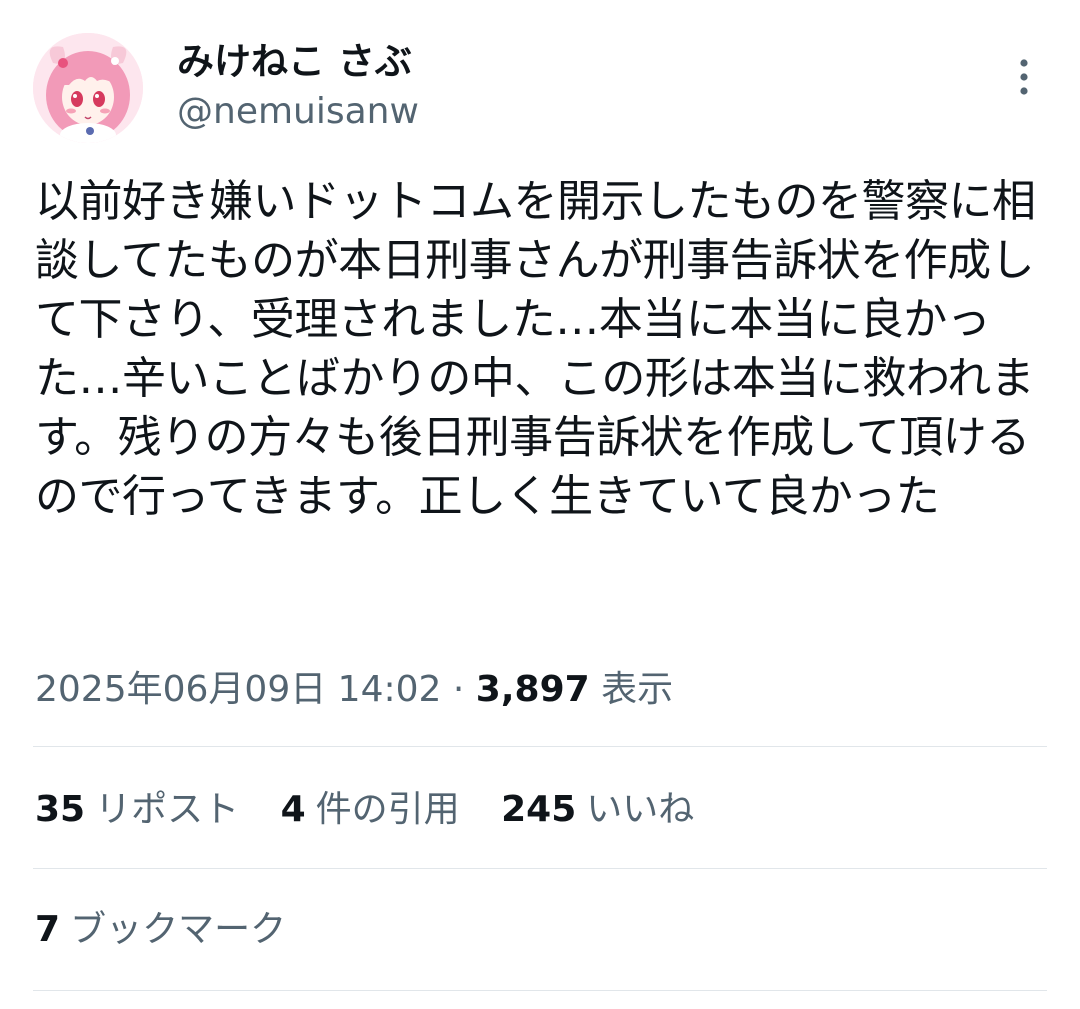  Describe the element at coordinates (532, 689) in the screenshot. I see `views-count: 3,897` at that location.